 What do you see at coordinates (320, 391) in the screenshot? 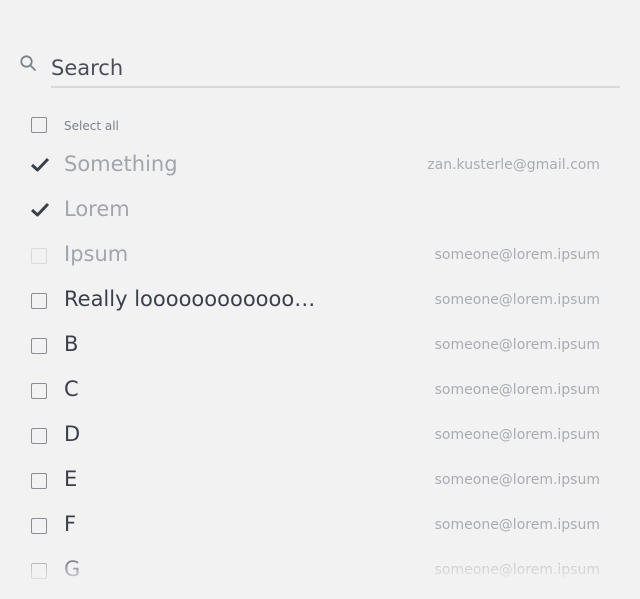
I see `list-item: Csomeone@lorem.ipsum` at bounding box center [320, 391].